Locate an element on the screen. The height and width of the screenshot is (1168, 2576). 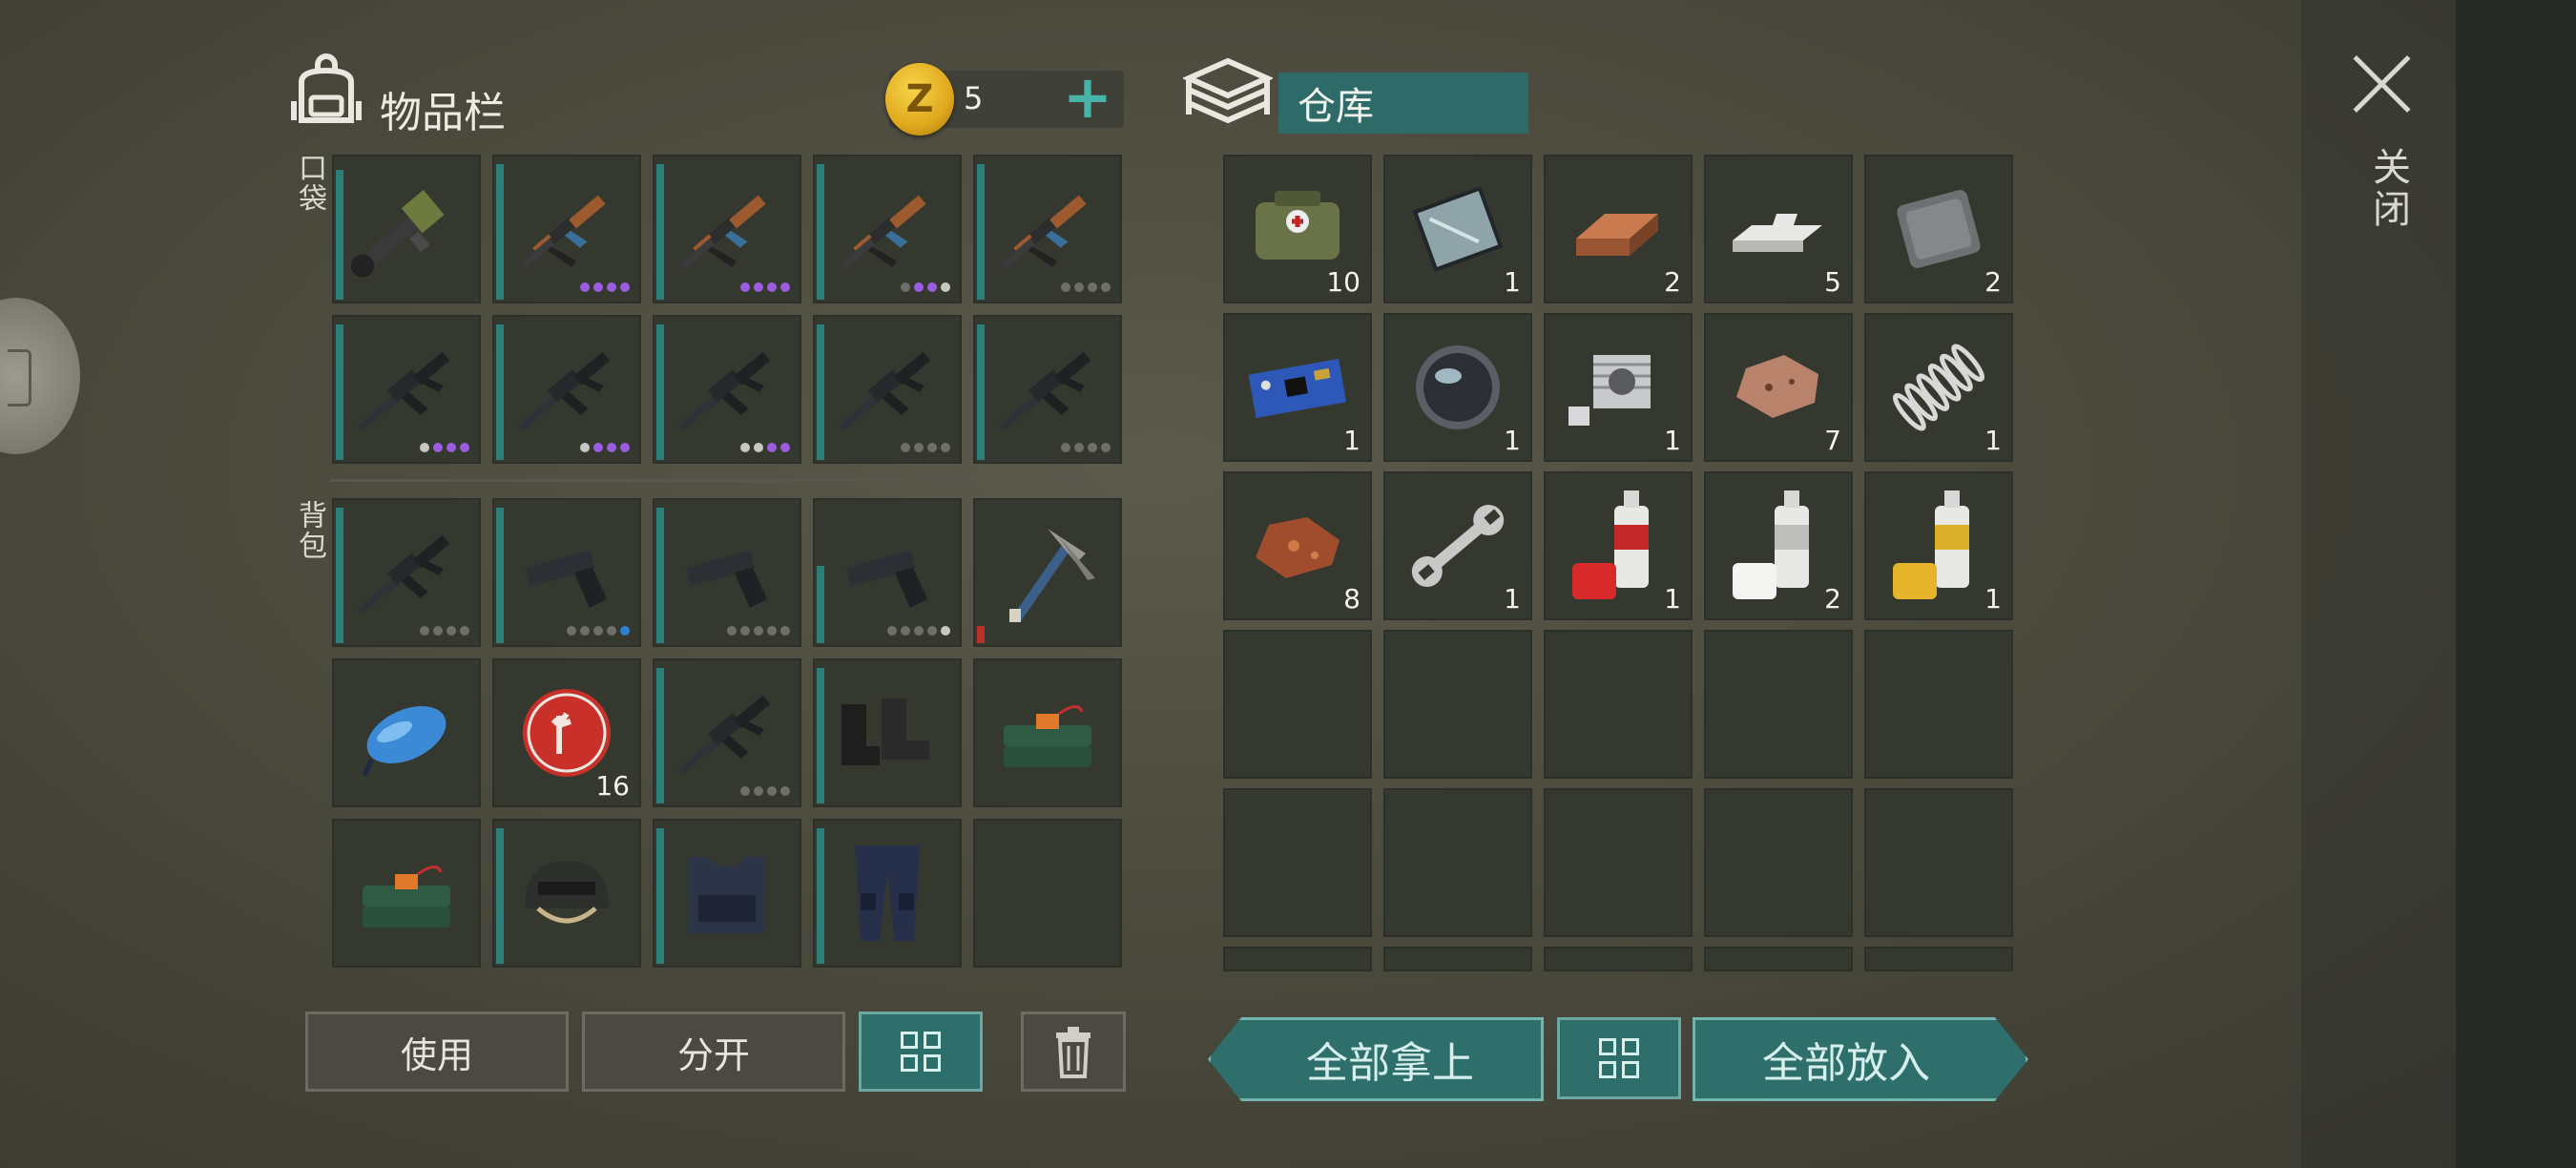
item-slot: 5 is located at coordinates (1778, 229).